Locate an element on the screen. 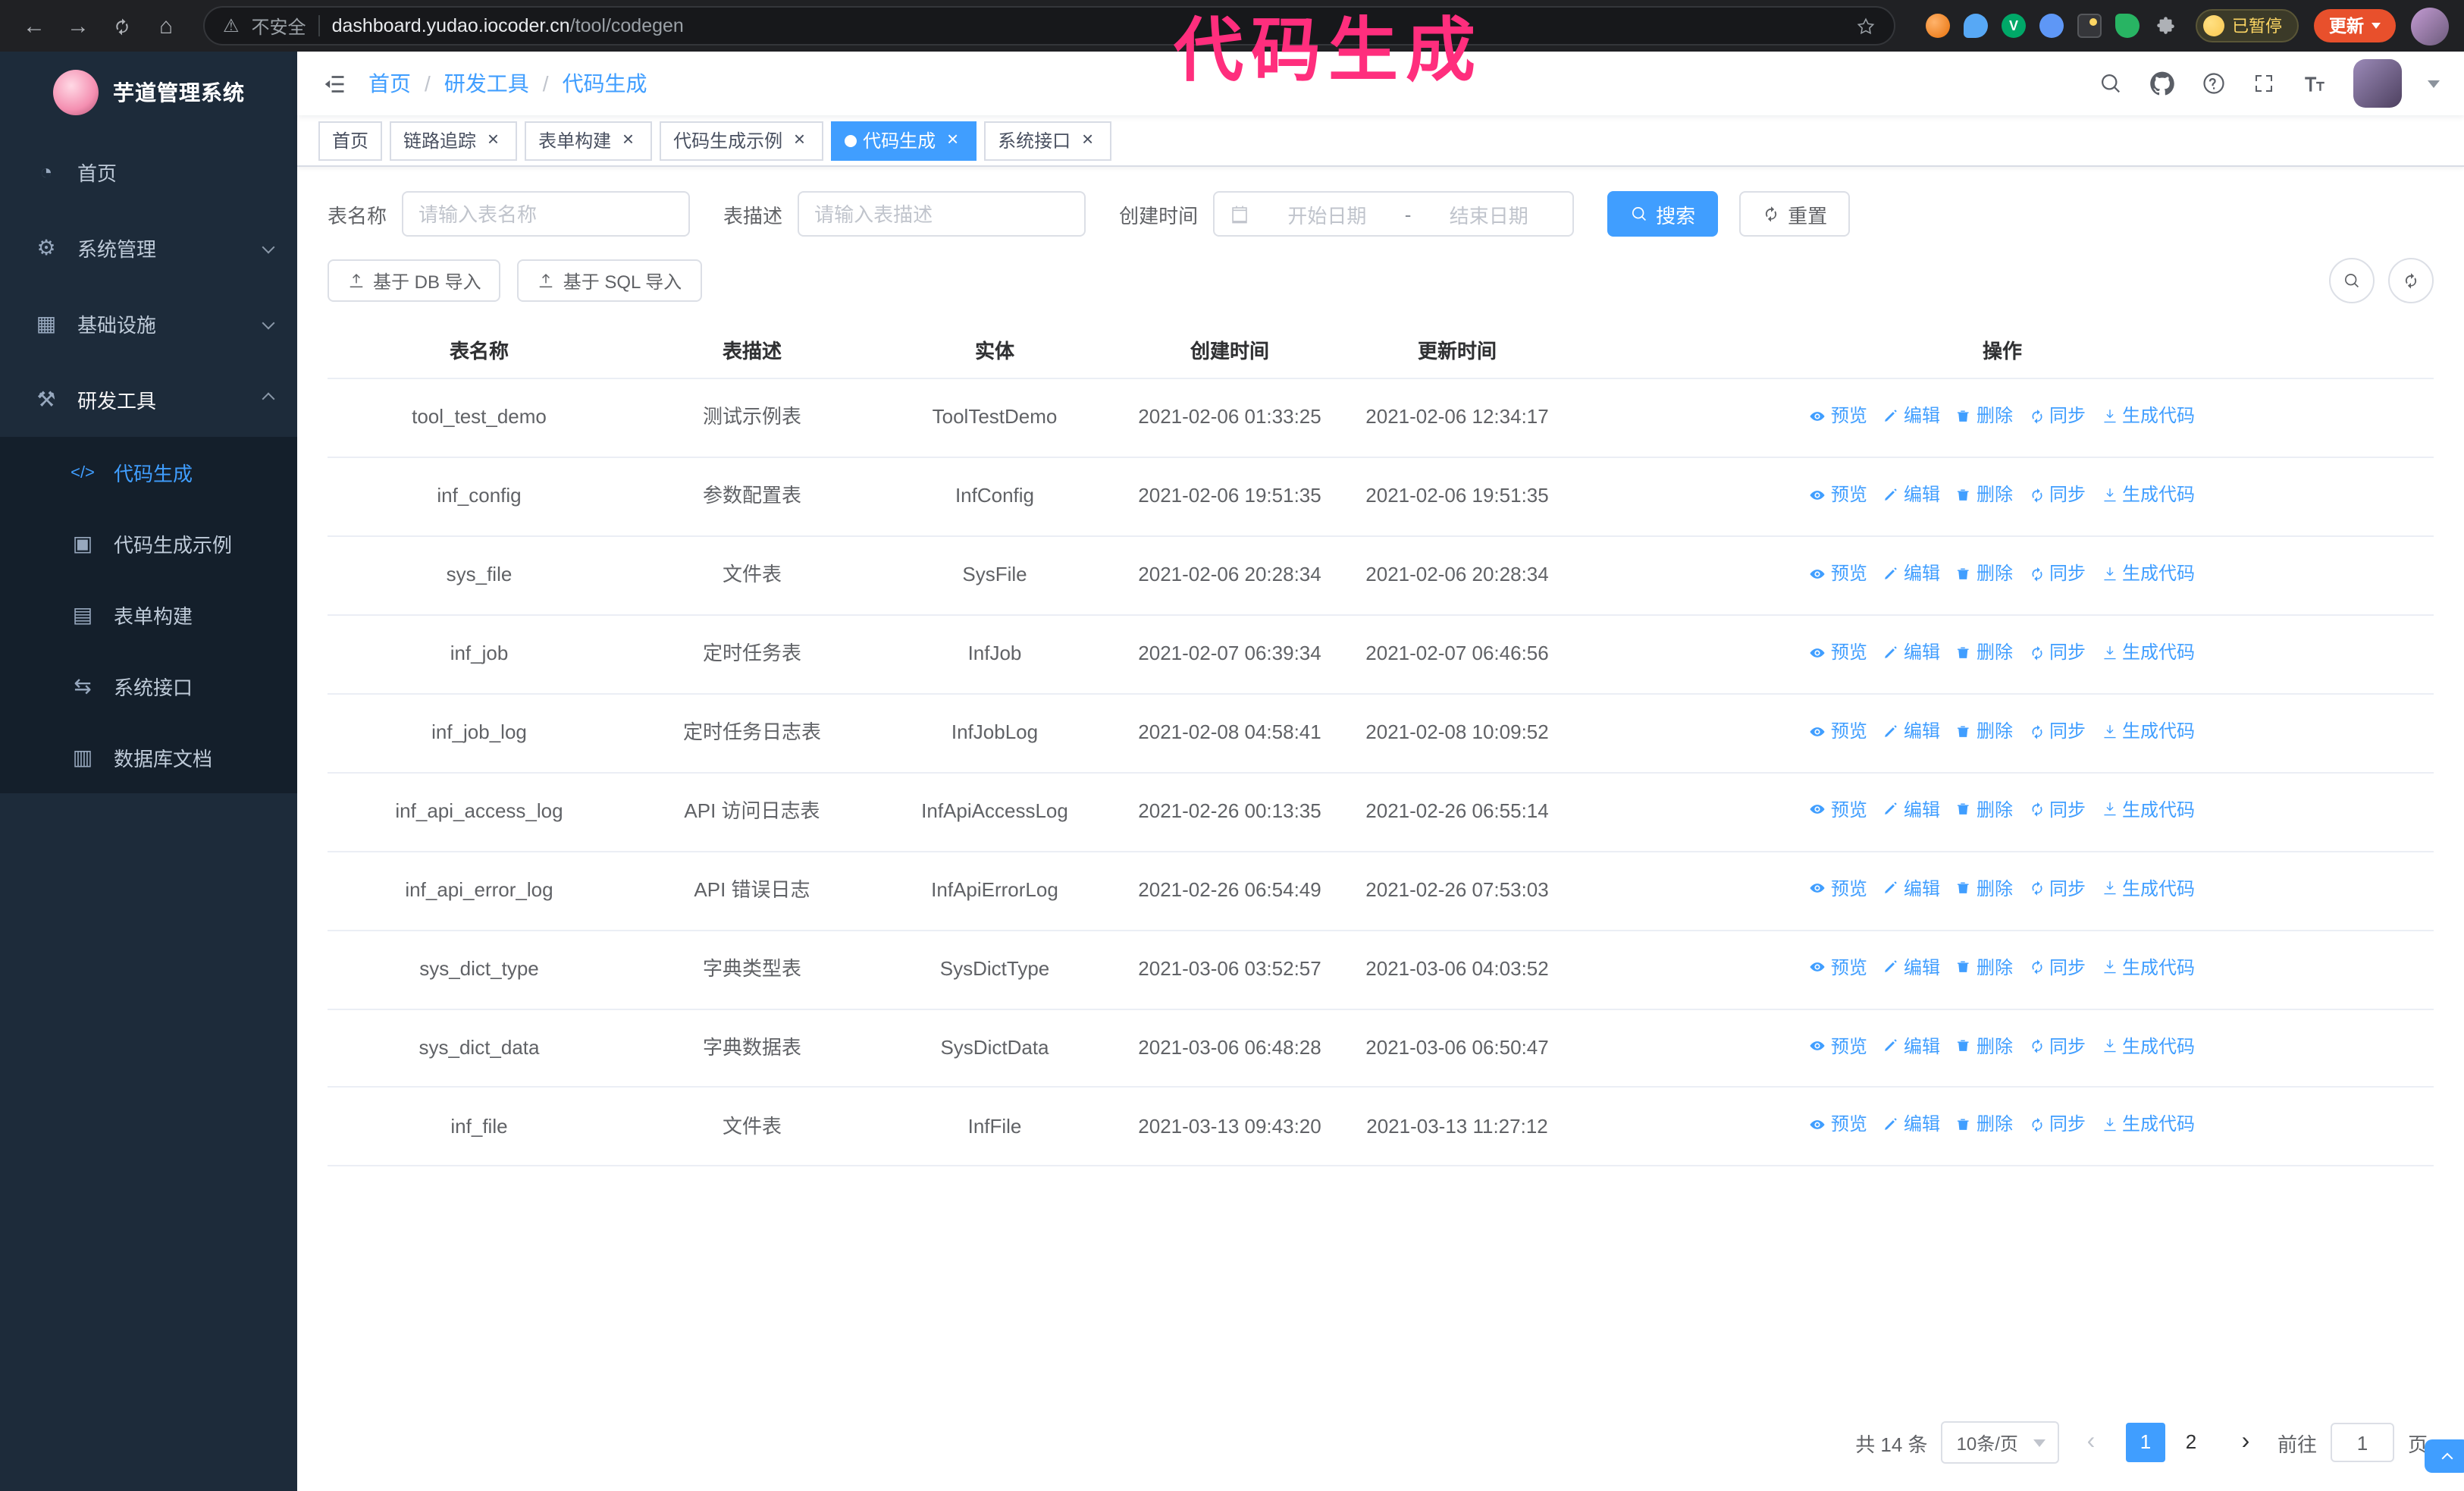 Image resolution: width=2464 pixels, height=1491 pixels. sidebar-item-codegen-example: ▣ 代码生成示例 is located at coordinates (148, 543).